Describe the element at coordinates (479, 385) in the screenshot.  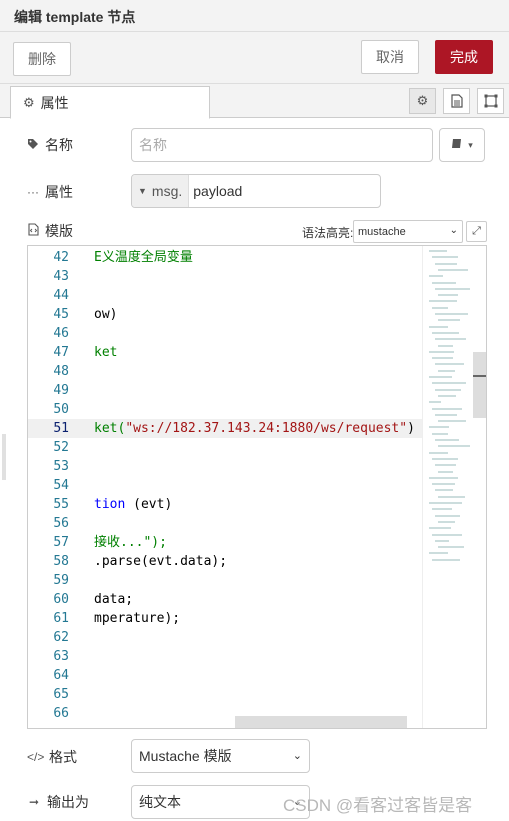
I see `vertical-scrollbar` at that location.